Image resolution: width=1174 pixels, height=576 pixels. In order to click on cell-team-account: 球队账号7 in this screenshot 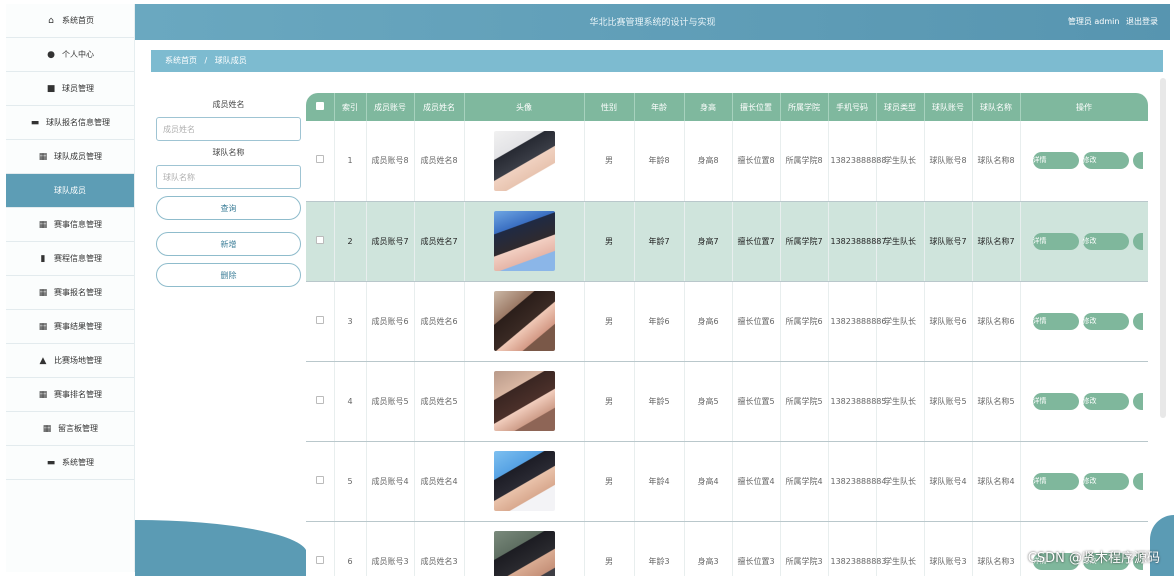, I will do `click(948, 241)`.